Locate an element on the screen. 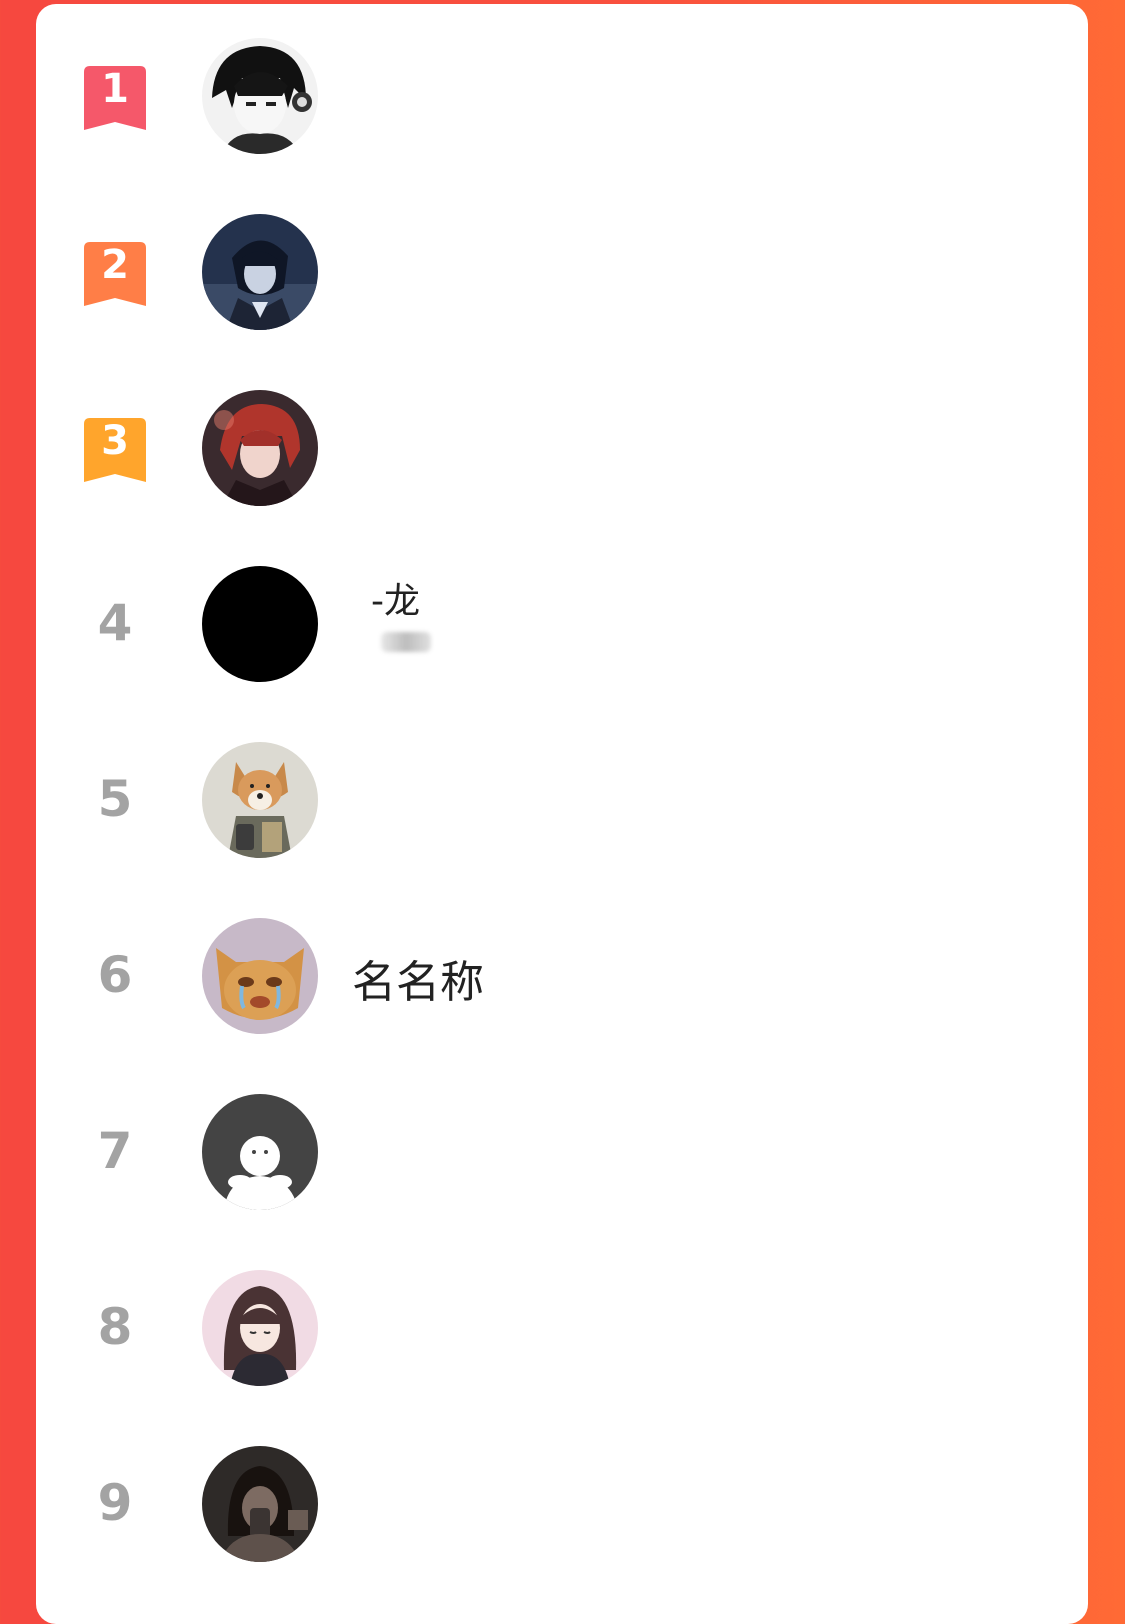 The height and width of the screenshot is (1624, 1125). rank-number: 8 is located at coordinates (115, 1327).